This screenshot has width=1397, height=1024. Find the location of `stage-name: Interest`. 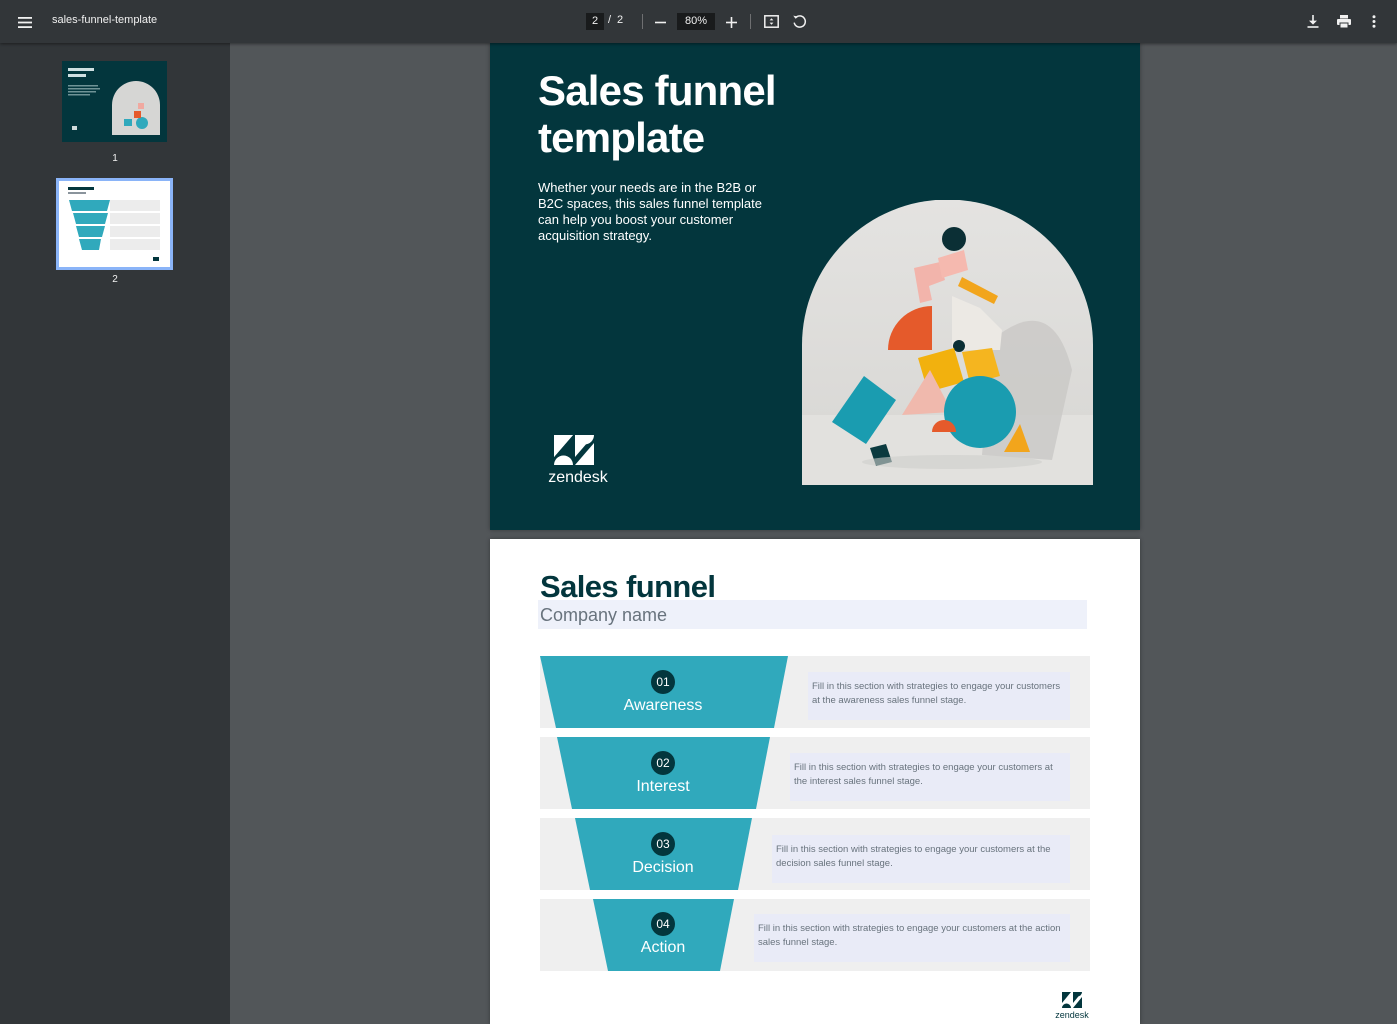

stage-name: Interest is located at coordinates (663, 786).